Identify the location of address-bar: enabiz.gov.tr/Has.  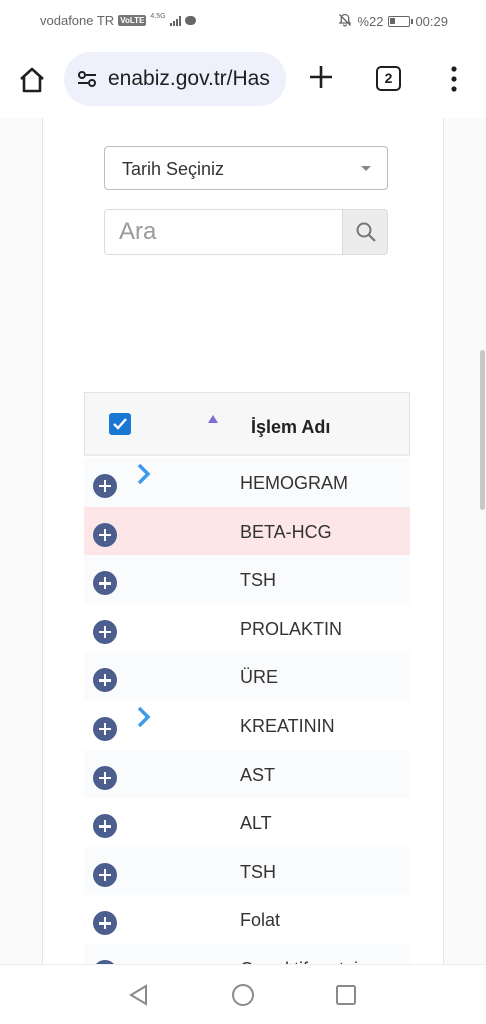
(175, 79).